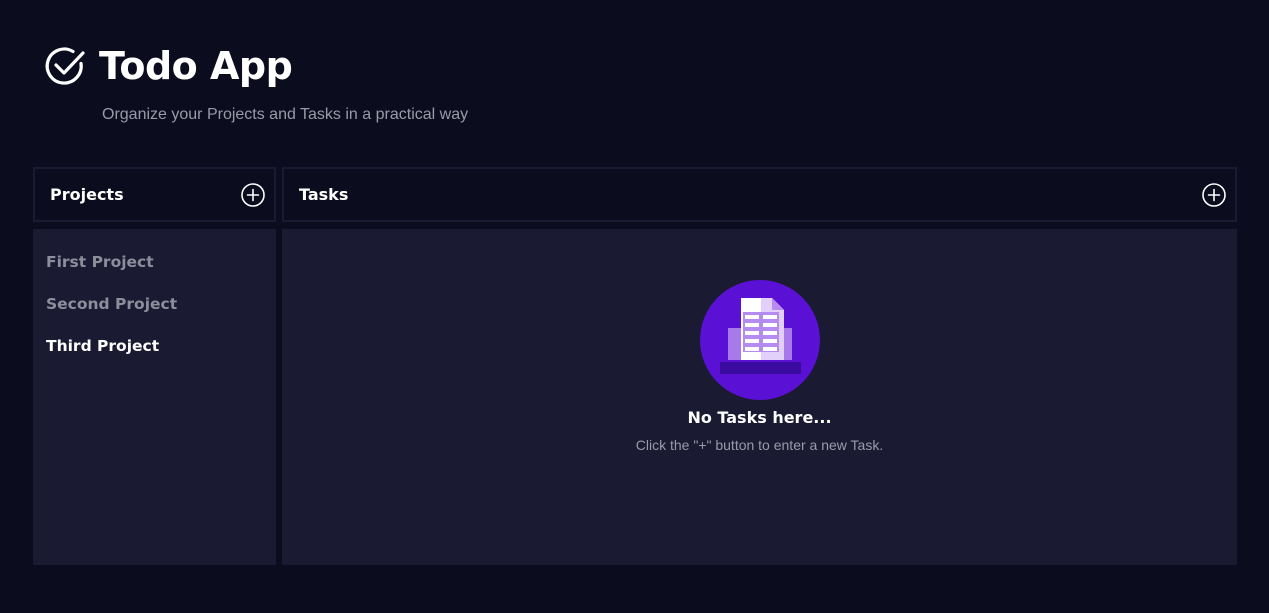 The height and width of the screenshot is (613, 1269). What do you see at coordinates (154, 316) in the screenshot?
I see `project-item-second: Second Project` at bounding box center [154, 316].